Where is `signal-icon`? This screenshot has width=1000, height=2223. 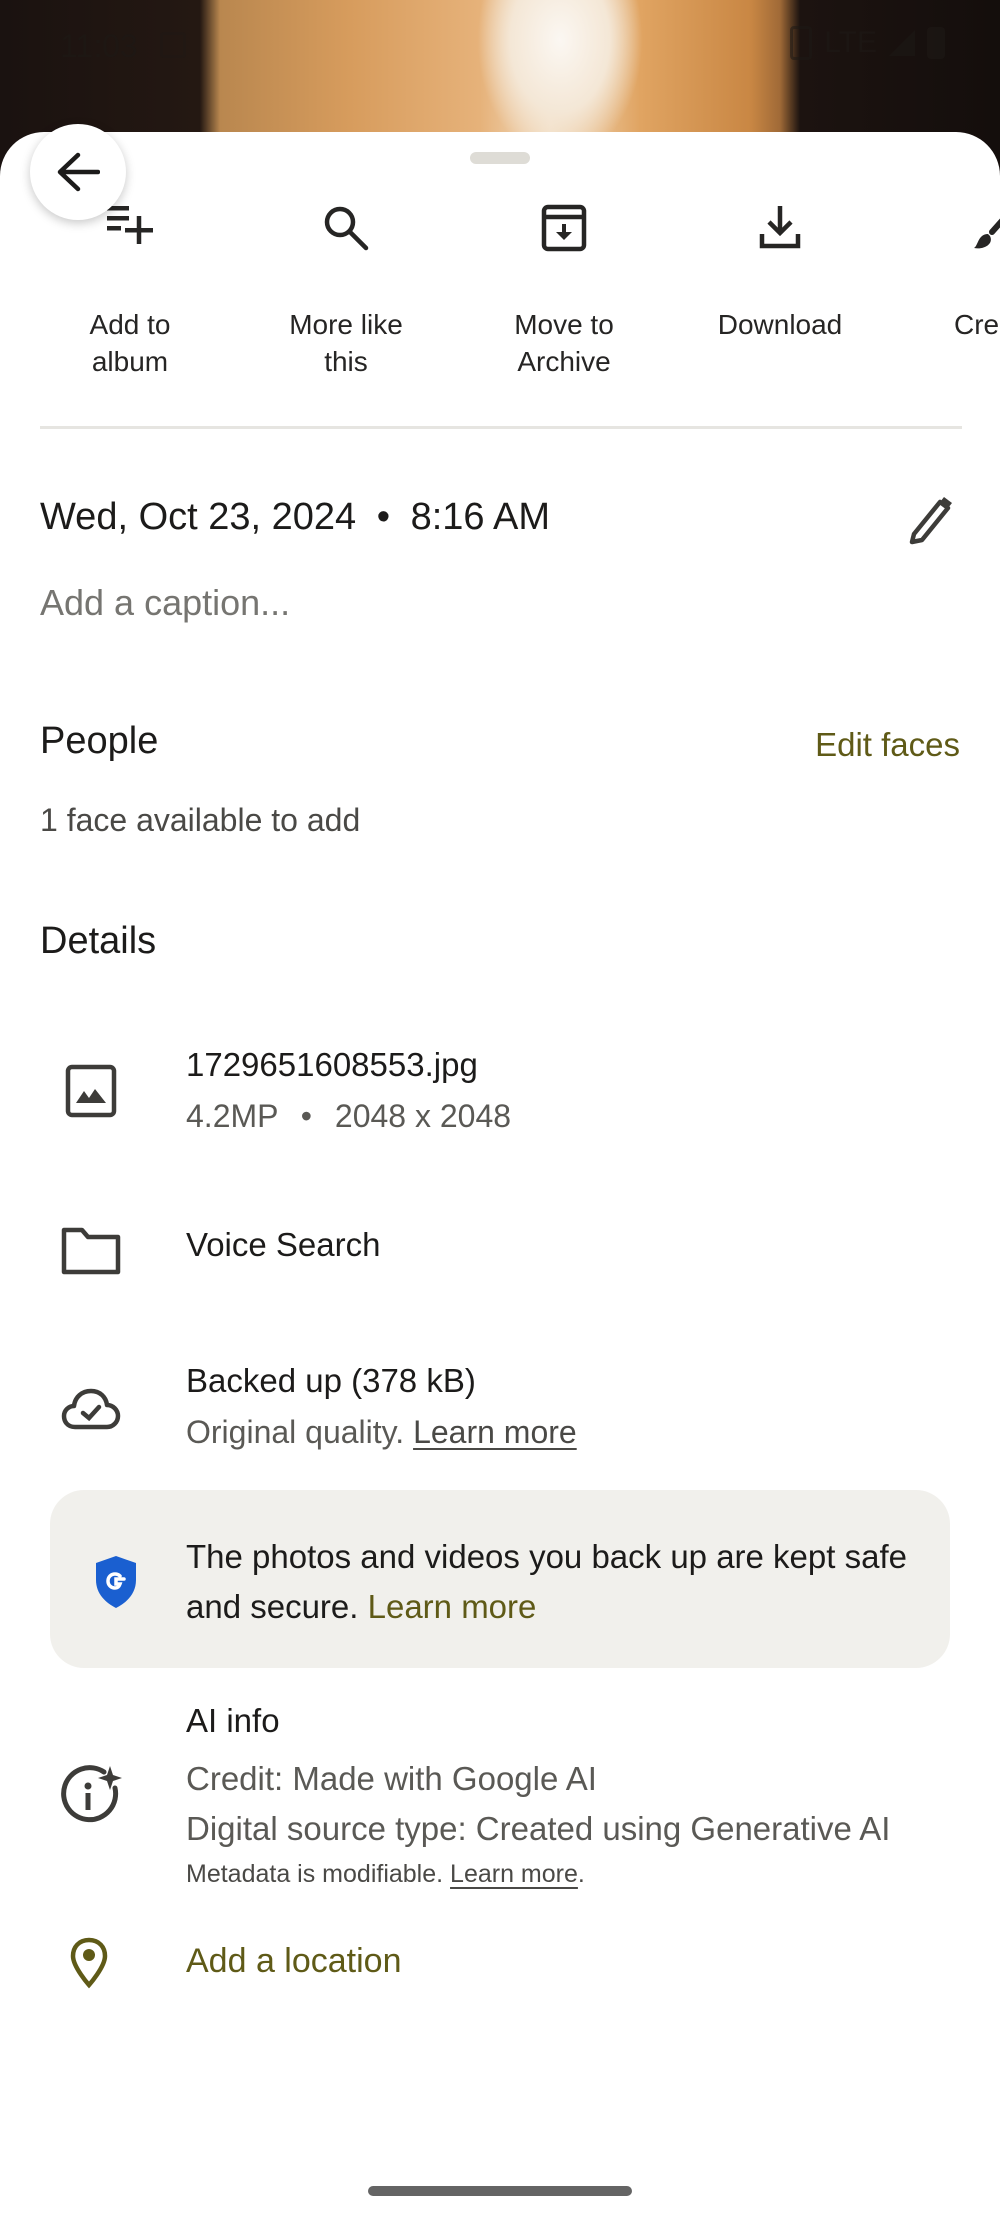
signal-icon is located at coordinates (902, 43).